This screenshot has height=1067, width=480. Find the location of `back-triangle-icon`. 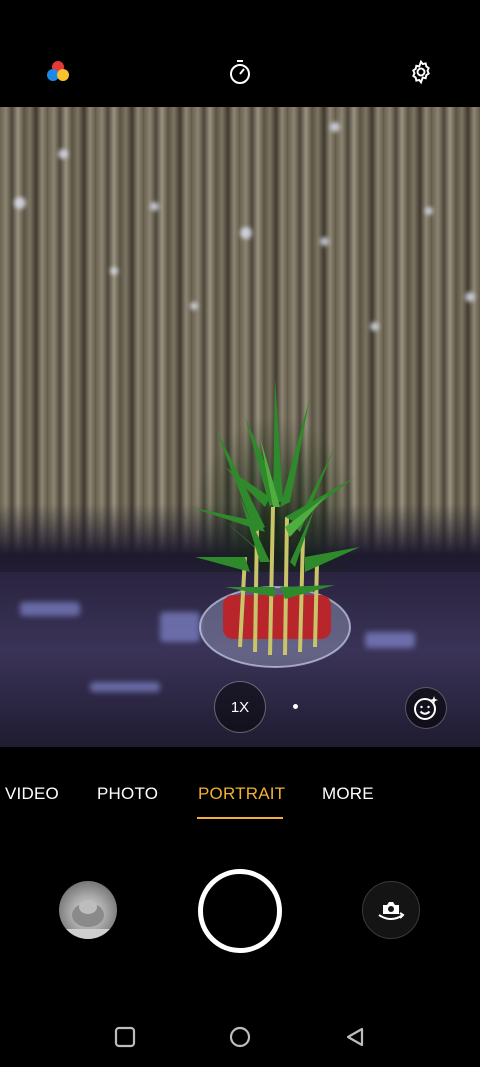

back-triangle-icon is located at coordinates (355, 1037).